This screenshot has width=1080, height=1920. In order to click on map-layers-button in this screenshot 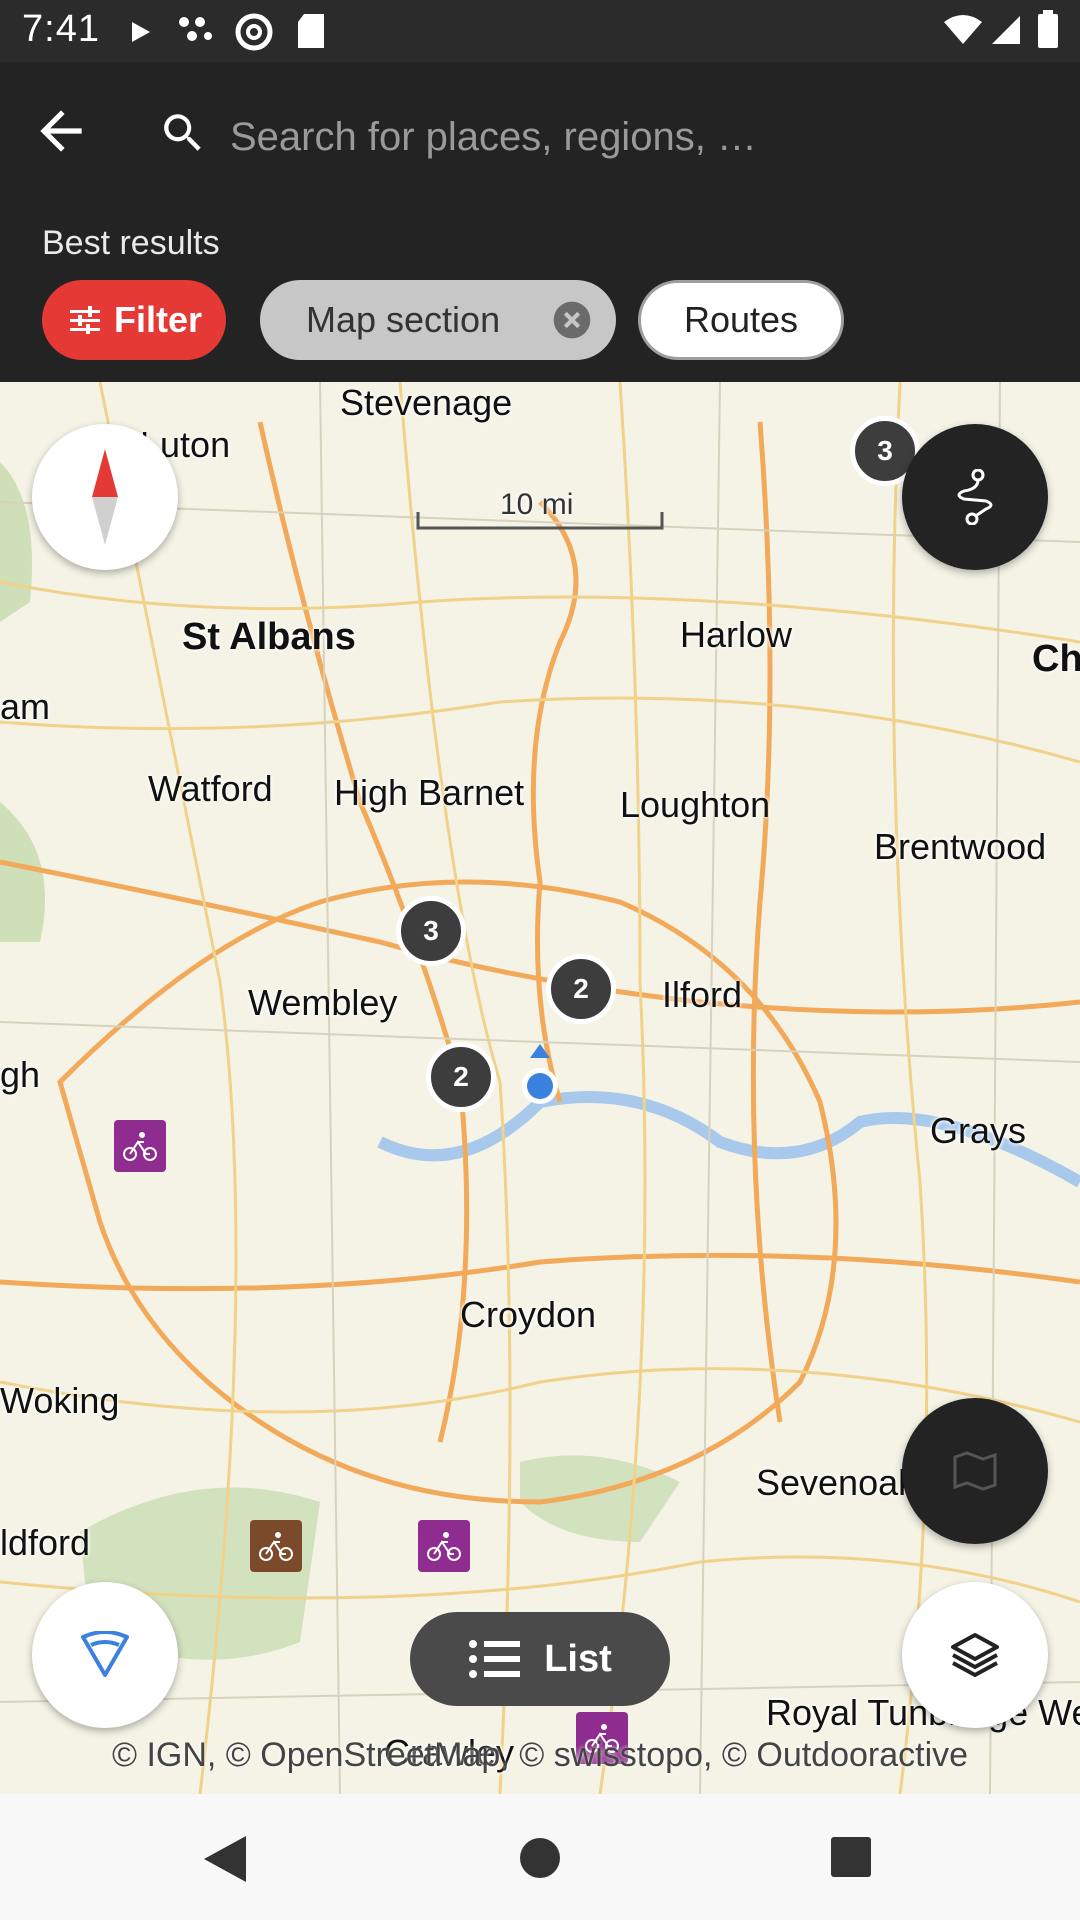, I will do `click(975, 1655)`.